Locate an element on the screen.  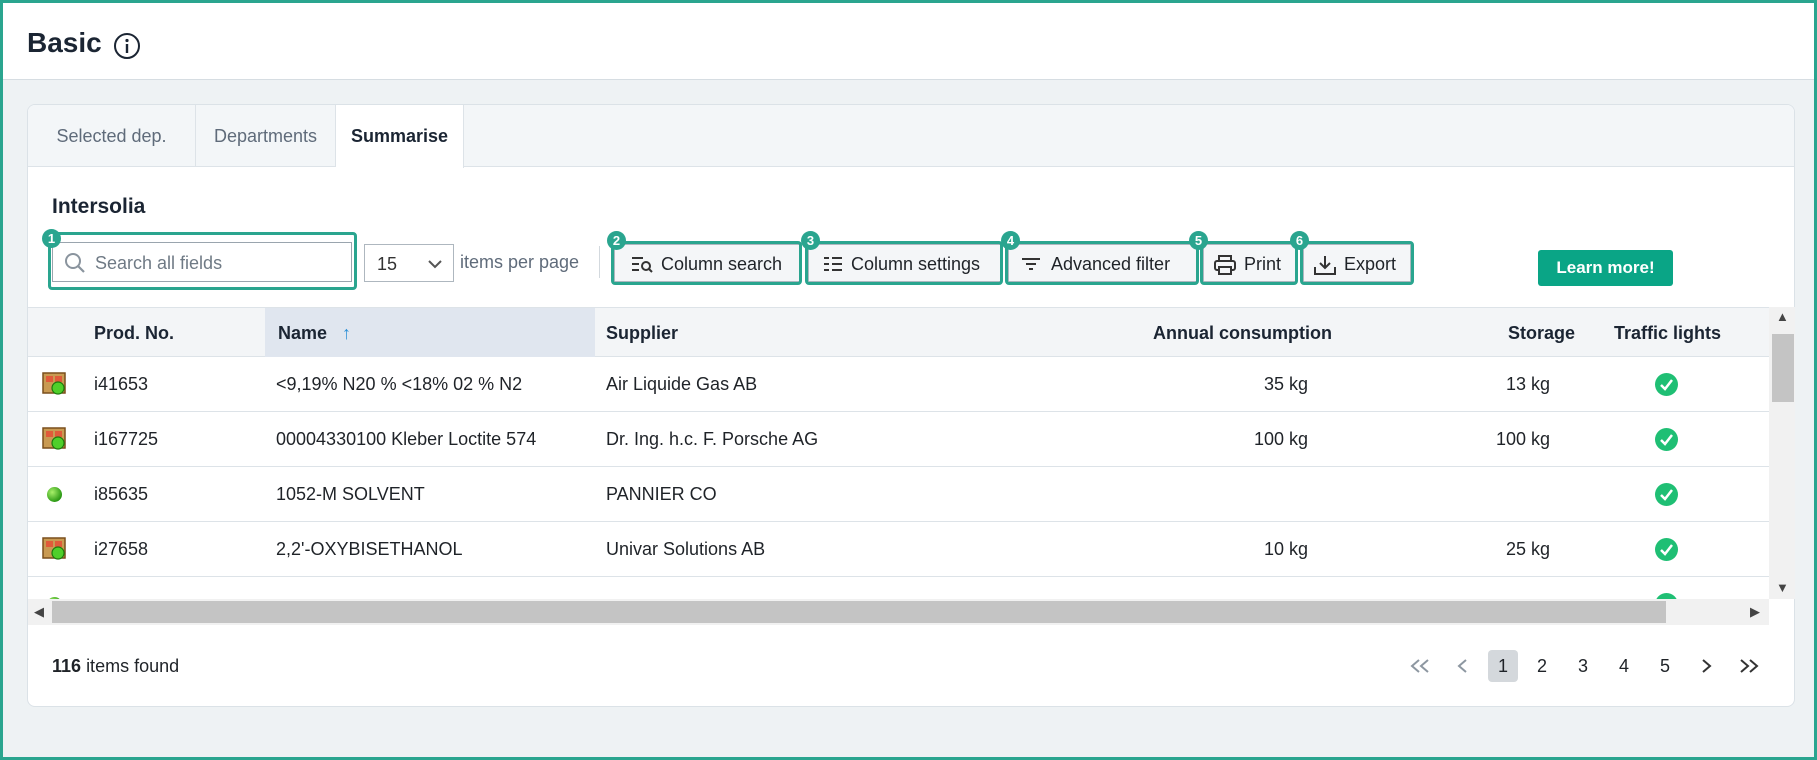
cell-storage: 25 kg is located at coordinates (1527, 549).